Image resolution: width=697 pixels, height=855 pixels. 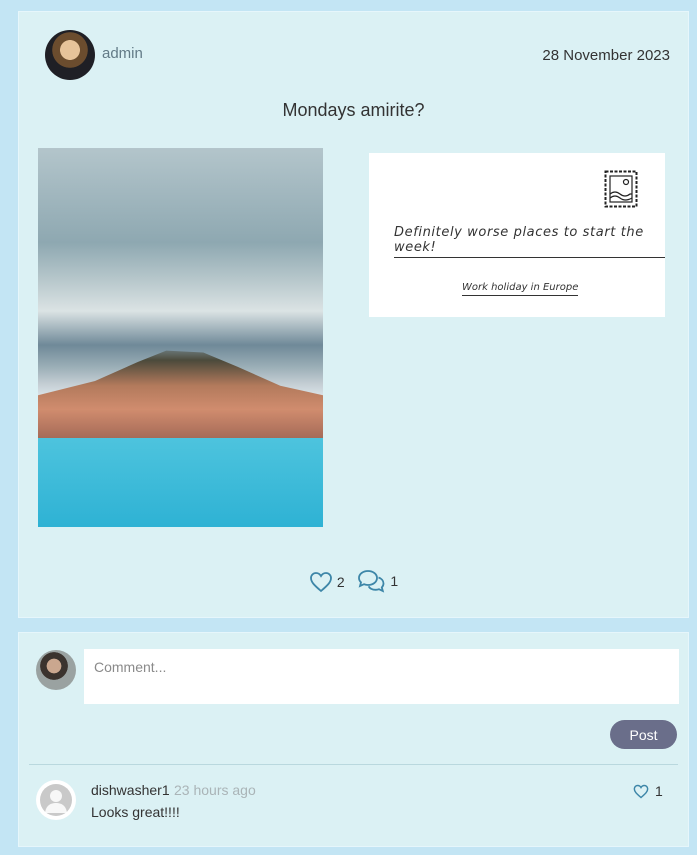 I want to click on like-count: 2, so click(x=340, y=582).